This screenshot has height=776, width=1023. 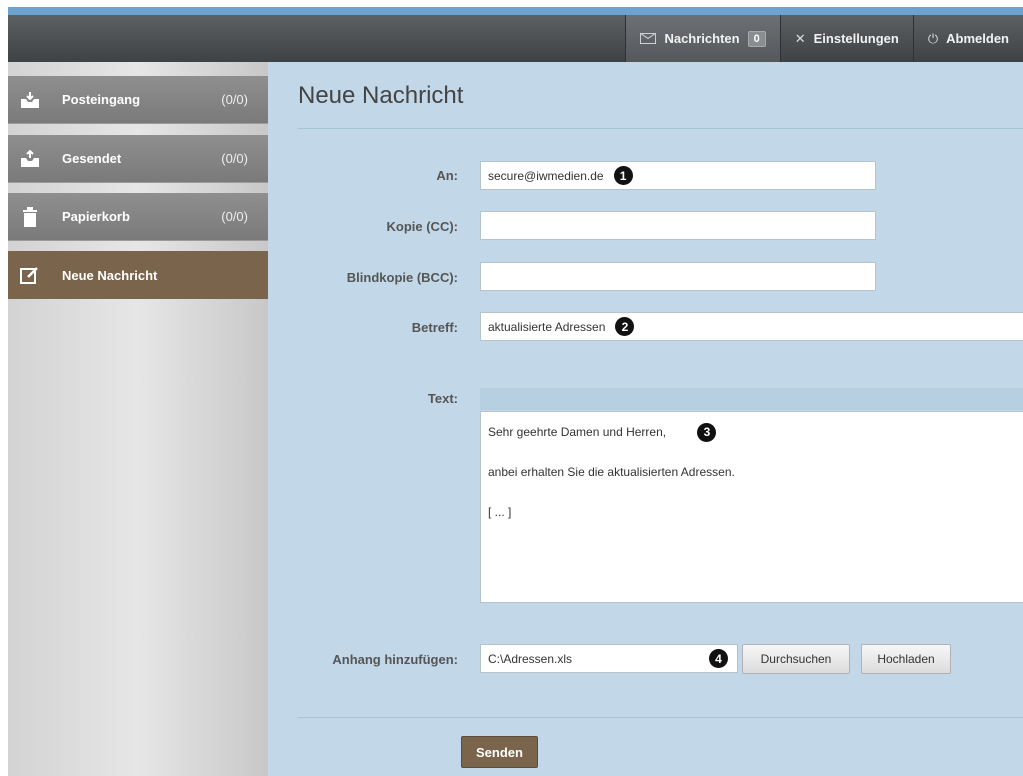 I want to click on to-value: secure@iwmedien.de, so click(x=546, y=175).